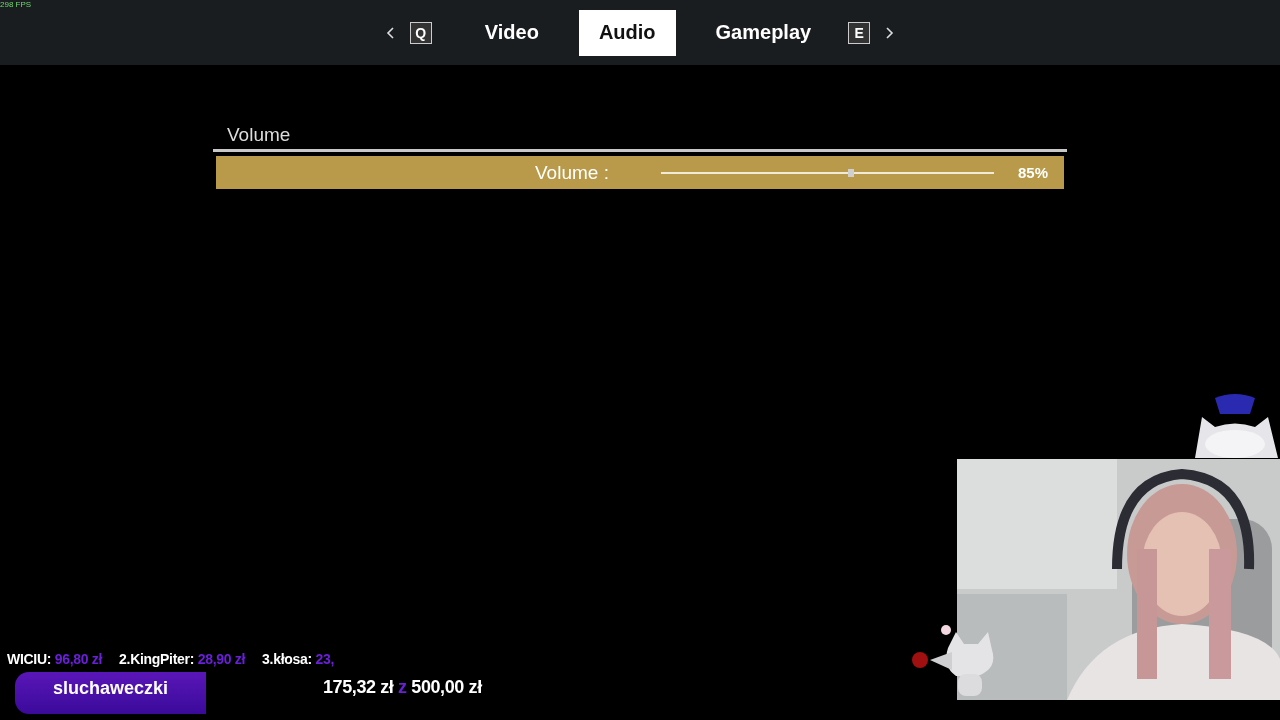  Describe the element at coordinates (390, 32) in the screenshot. I see `chevron-left-icon` at that location.